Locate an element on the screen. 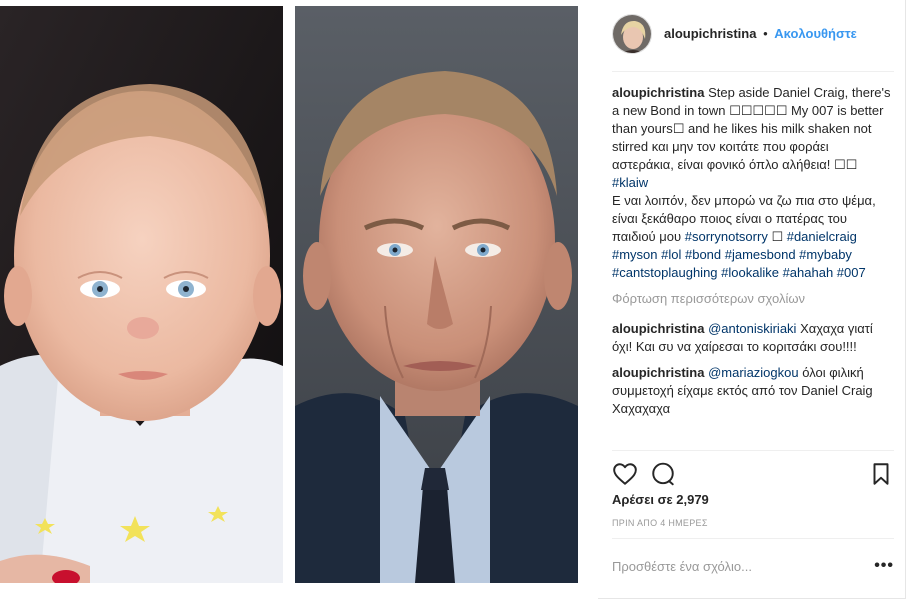 This screenshot has width=906, height=599. add-comment-area: Προσθέστε ένα σχόλιο... ••• is located at coordinates (753, 565).